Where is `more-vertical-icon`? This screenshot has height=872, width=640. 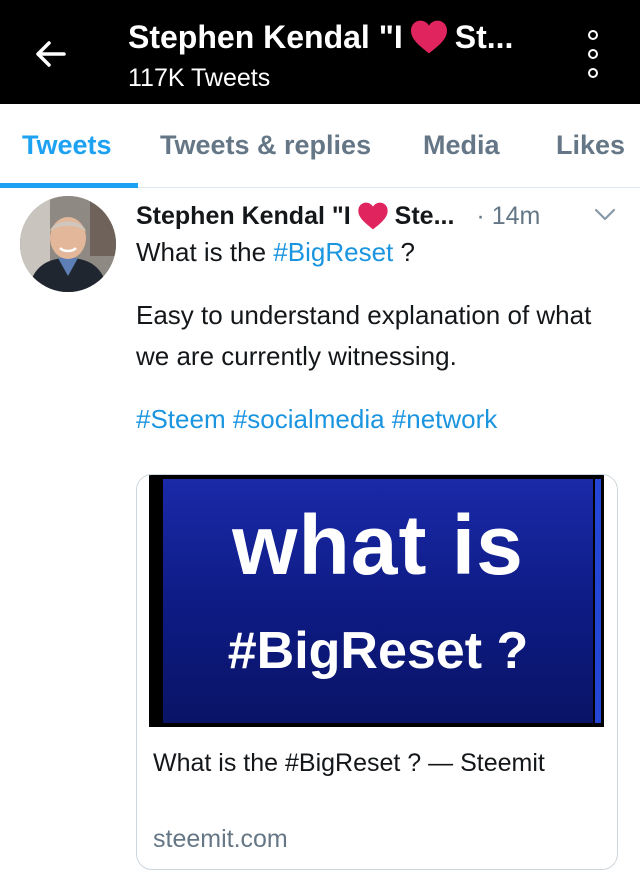 more-vertical-icon is located at coordinates (593, 35).